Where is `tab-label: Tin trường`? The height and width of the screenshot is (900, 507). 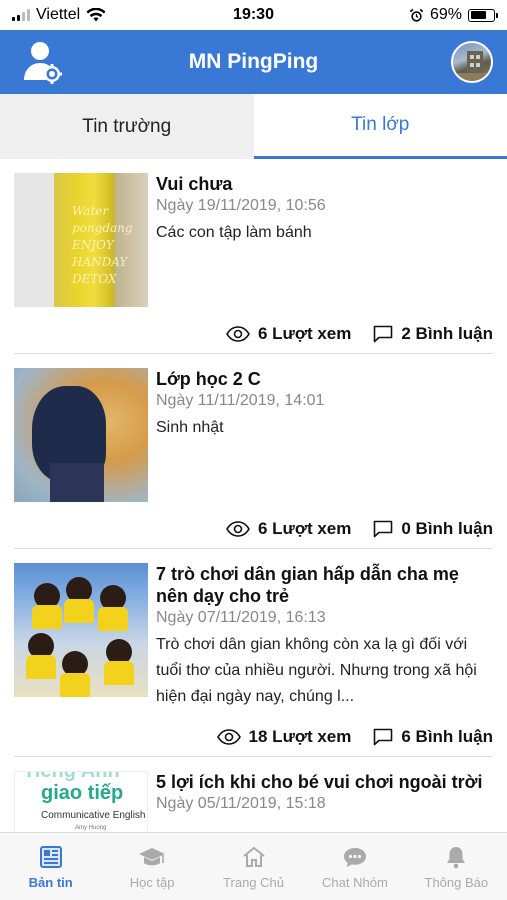 tab-label: Tin trường is located at coordinates (127, 126).